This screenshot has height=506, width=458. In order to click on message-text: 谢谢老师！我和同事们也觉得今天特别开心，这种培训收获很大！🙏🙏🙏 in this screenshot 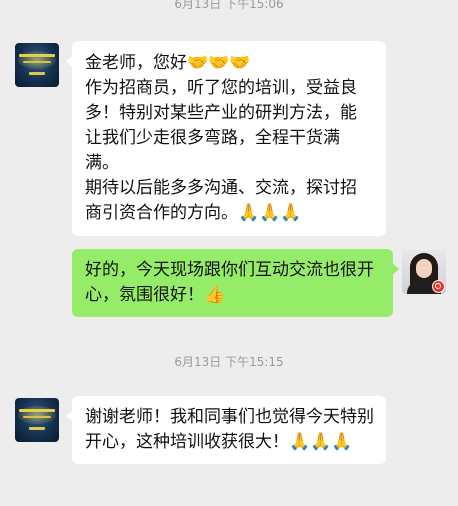, I will do `click(229, 429)`.